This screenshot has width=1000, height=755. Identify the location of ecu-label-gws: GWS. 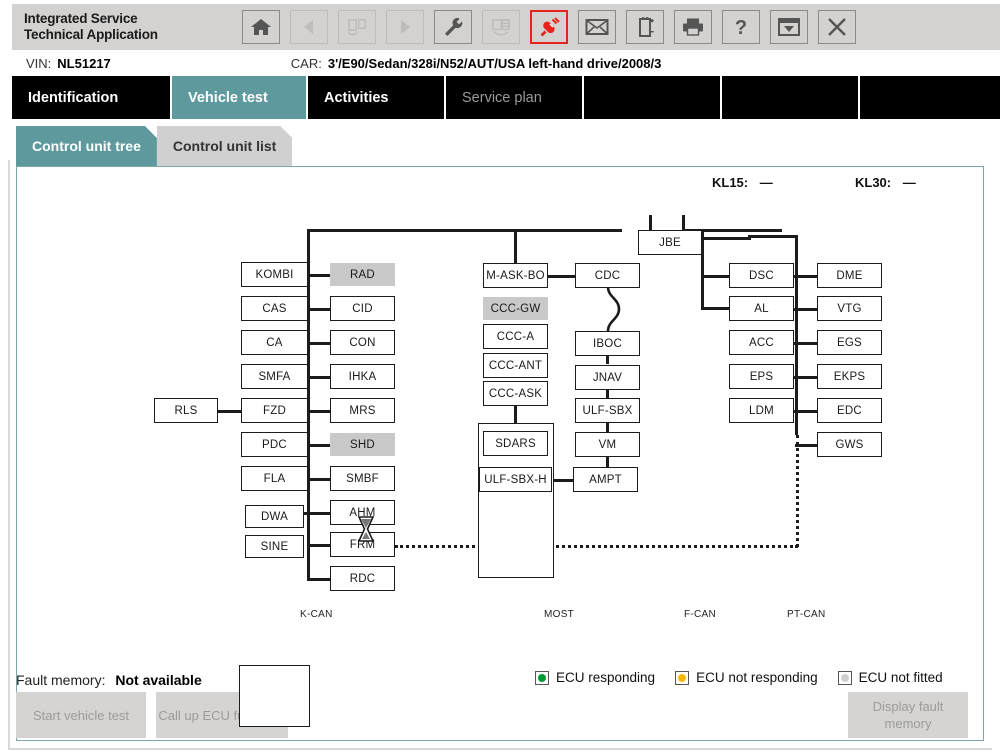
(849, 444).